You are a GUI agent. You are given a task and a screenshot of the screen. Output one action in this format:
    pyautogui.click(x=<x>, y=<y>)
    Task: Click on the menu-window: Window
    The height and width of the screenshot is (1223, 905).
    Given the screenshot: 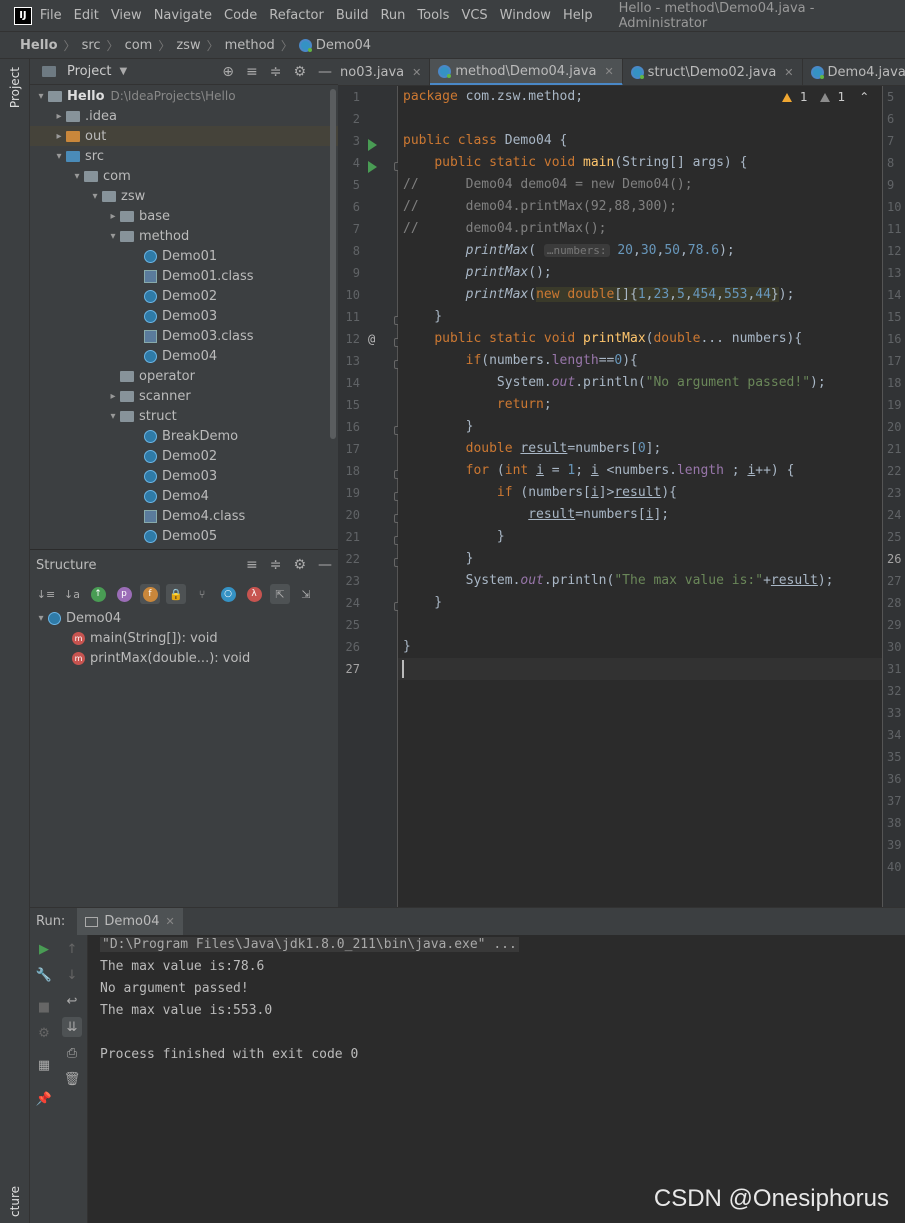 What is the action you would take?
    pyautogui.click(x=525, y=15)
    